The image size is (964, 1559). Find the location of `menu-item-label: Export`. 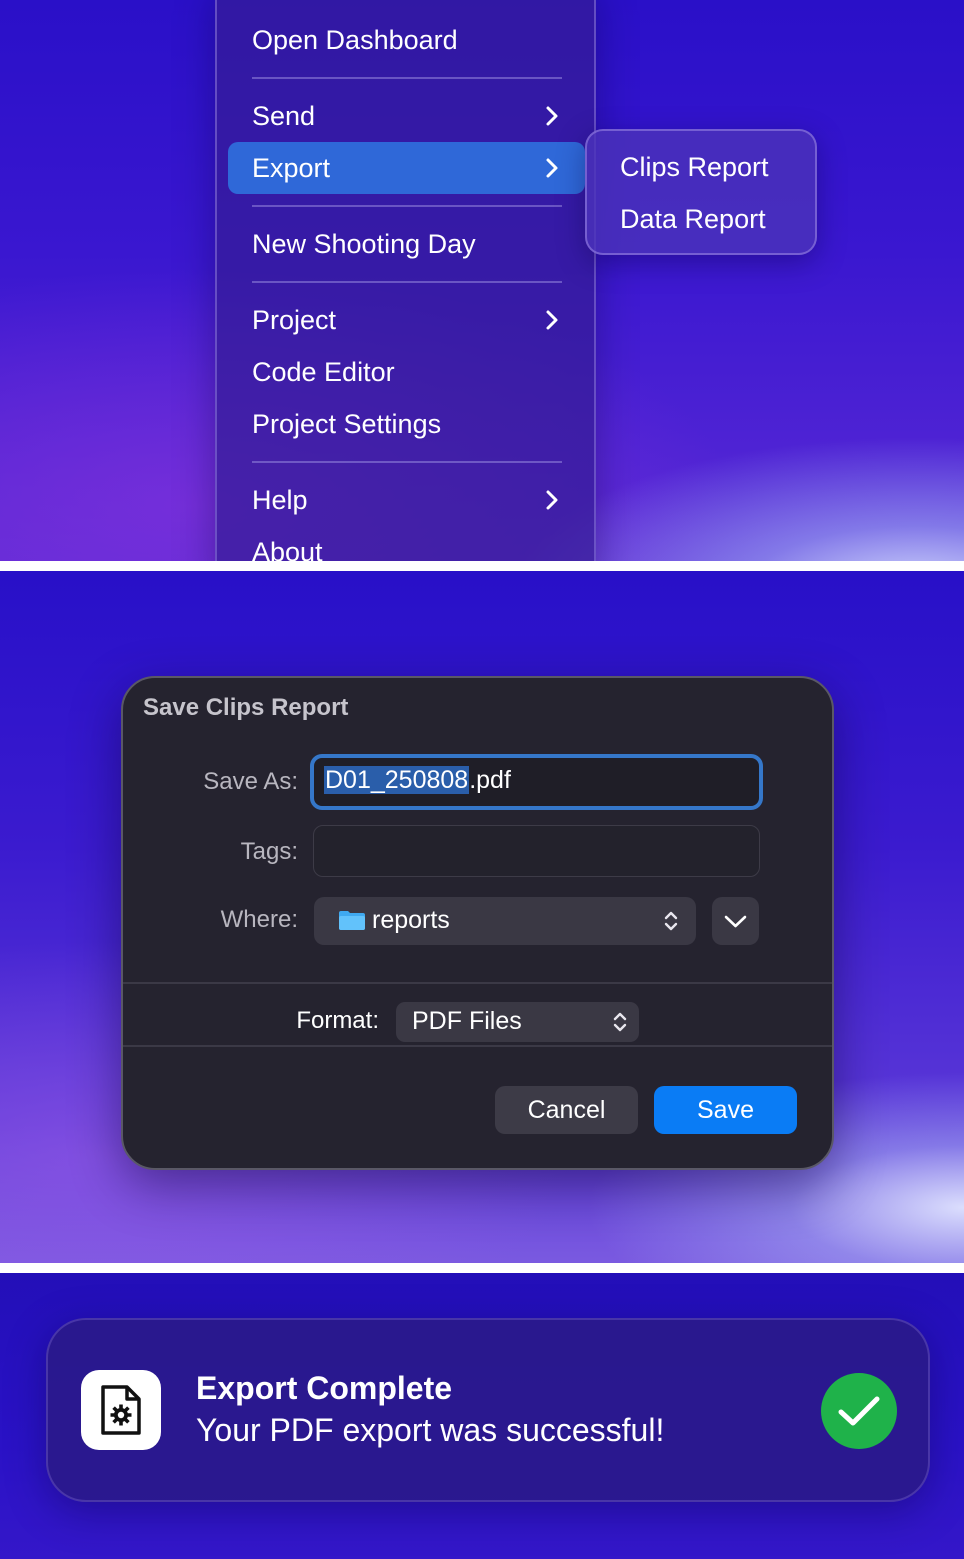

menu-item-label: Export is located at coordinates (291, 168).